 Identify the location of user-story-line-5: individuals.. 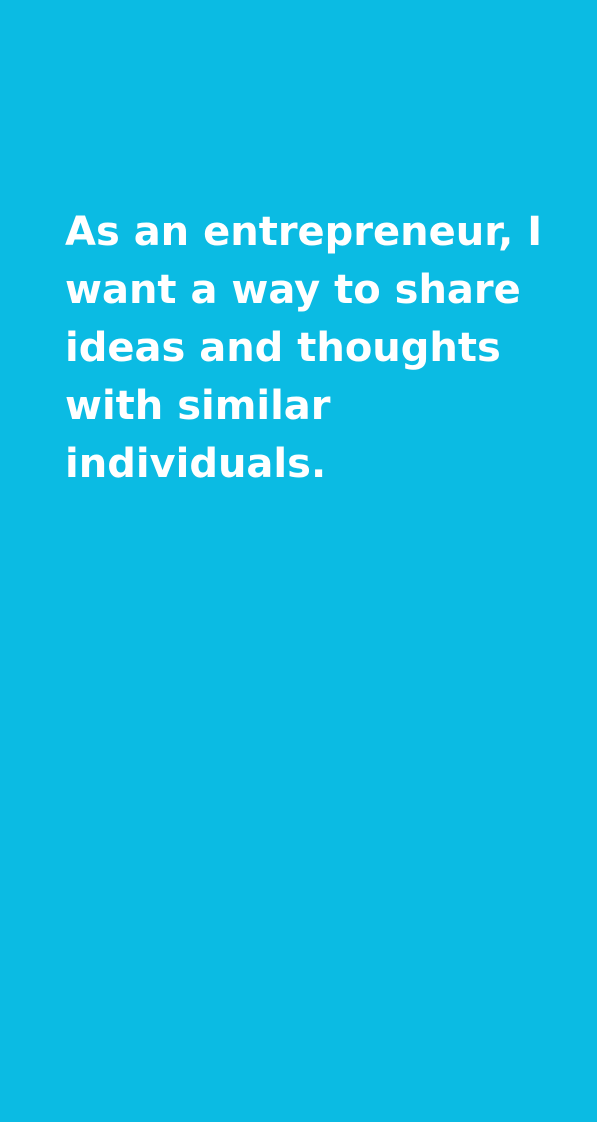
(196, 464).